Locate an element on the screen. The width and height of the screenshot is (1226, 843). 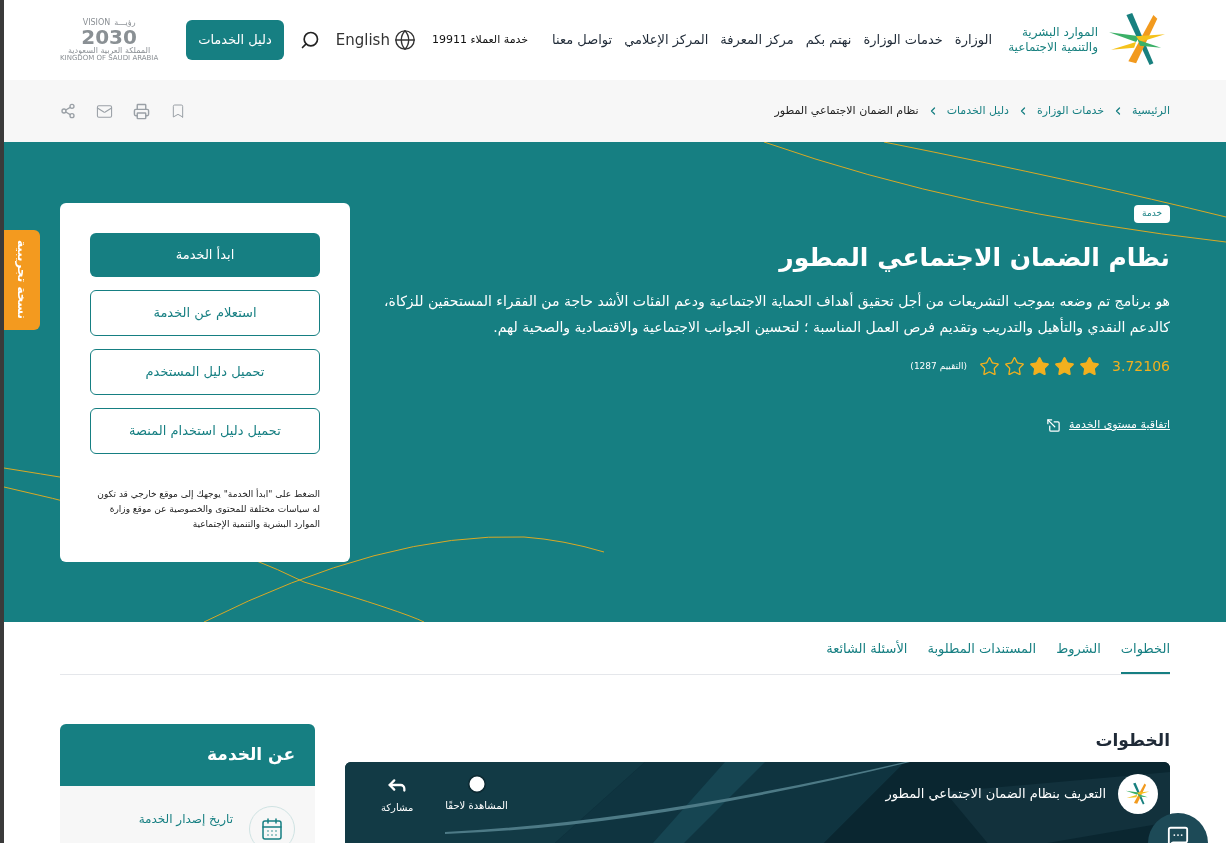
action-button: تحميل دليل المستخدم is located at coordinates (205, 372).